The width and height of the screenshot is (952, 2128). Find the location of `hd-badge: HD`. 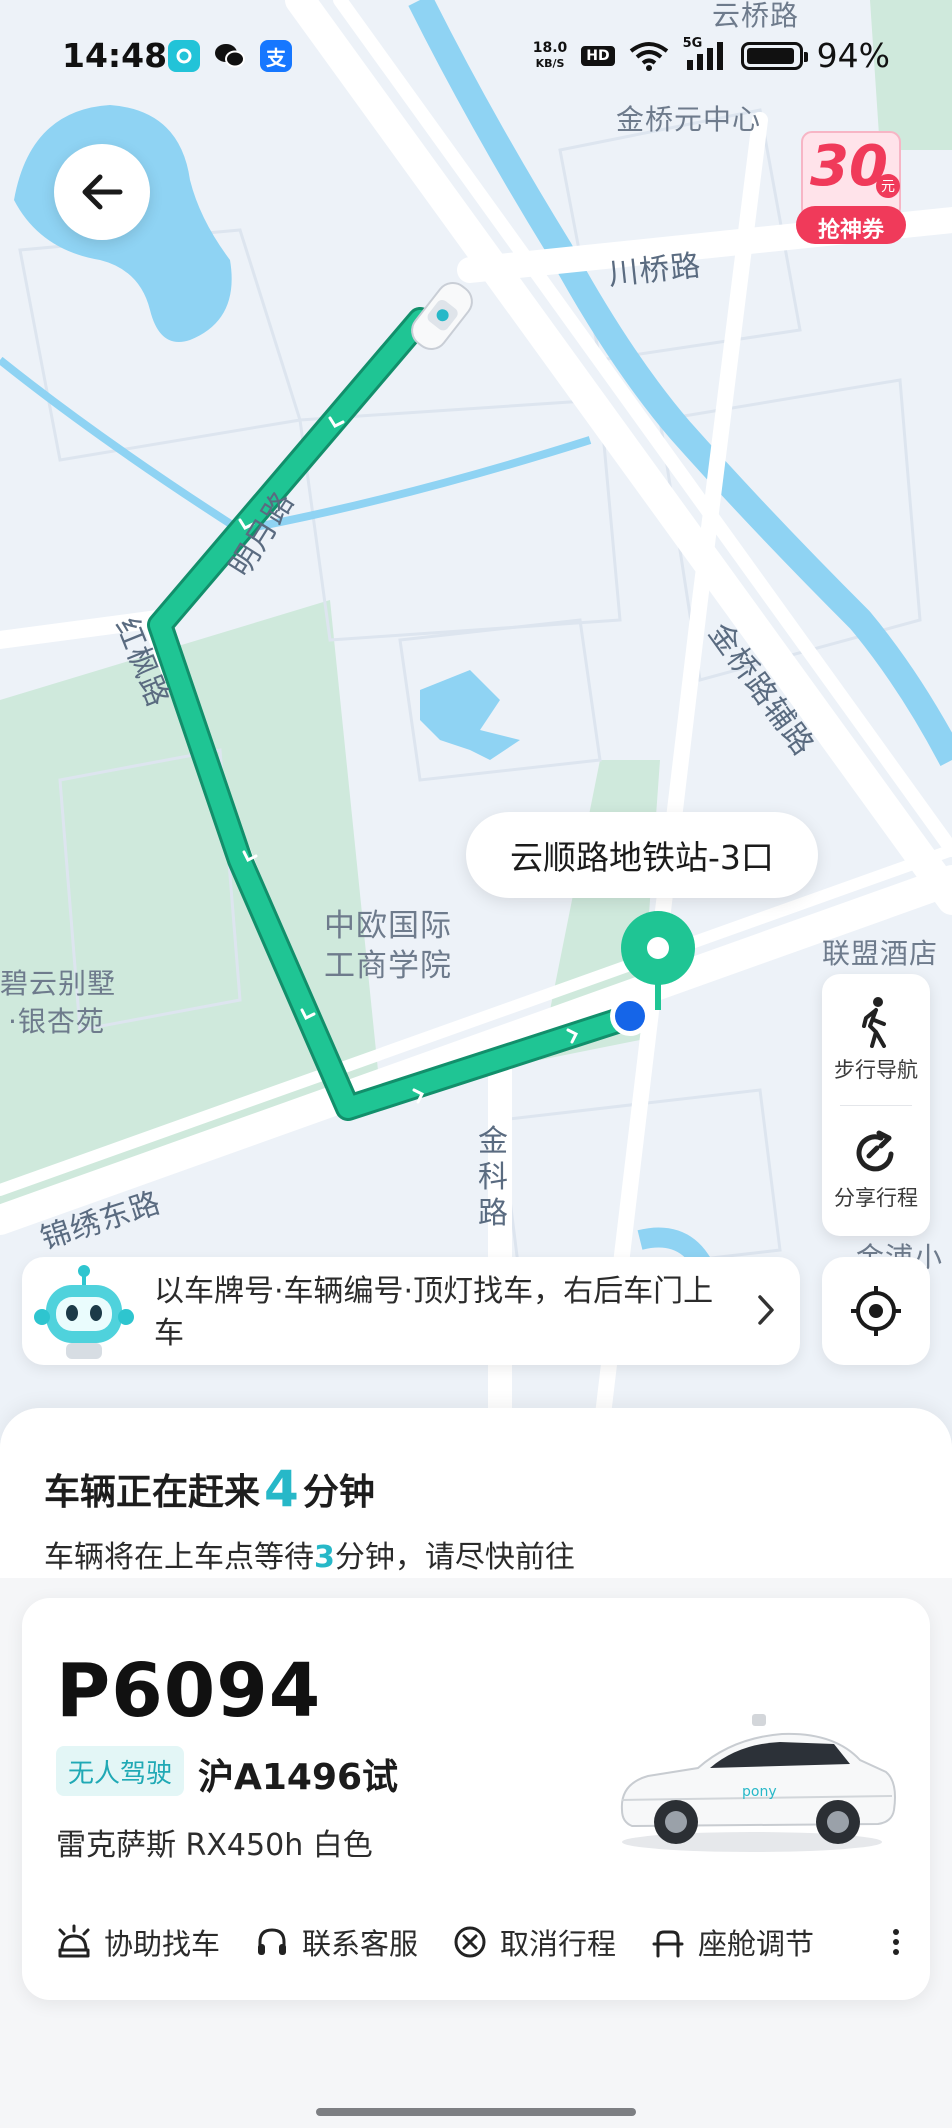

hd-badge: HD is located at coordinates (598, 55).